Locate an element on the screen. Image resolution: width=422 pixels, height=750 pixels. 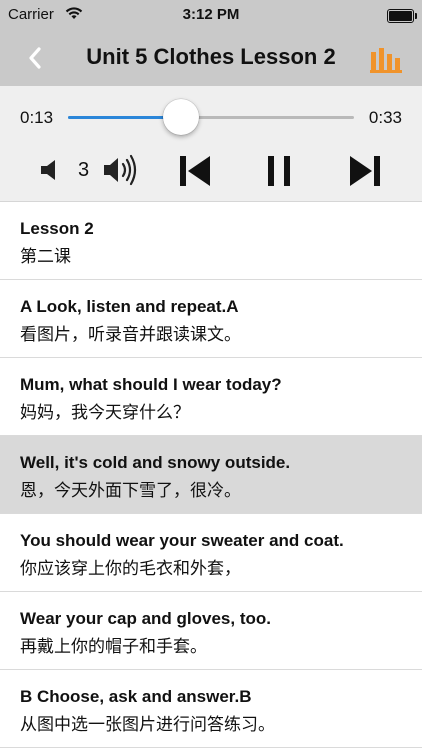
total-time: 0:33 is located at coordinates (385, 117).